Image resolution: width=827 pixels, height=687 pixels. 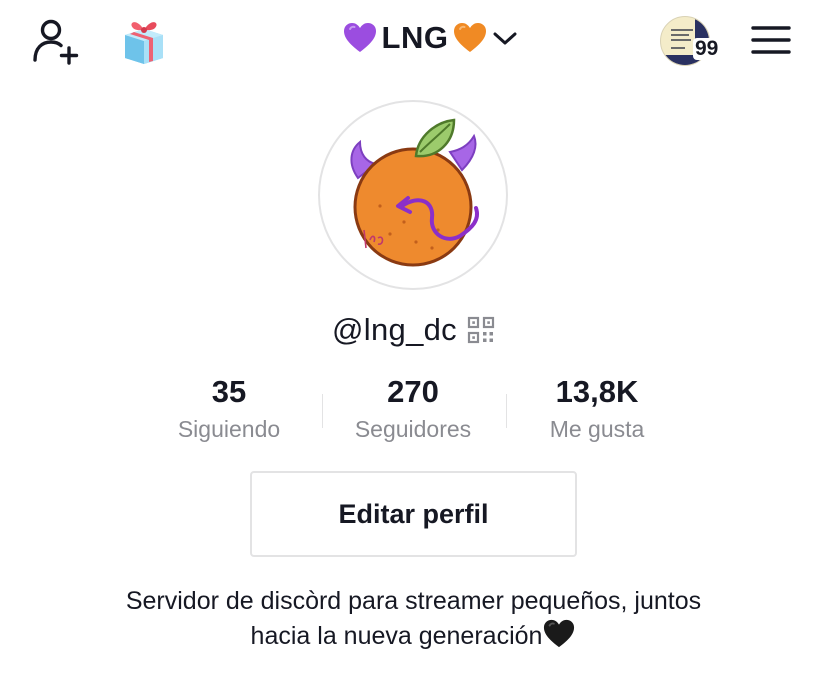 I want to click on purple-heart-icon, so click(x=359, y=37).